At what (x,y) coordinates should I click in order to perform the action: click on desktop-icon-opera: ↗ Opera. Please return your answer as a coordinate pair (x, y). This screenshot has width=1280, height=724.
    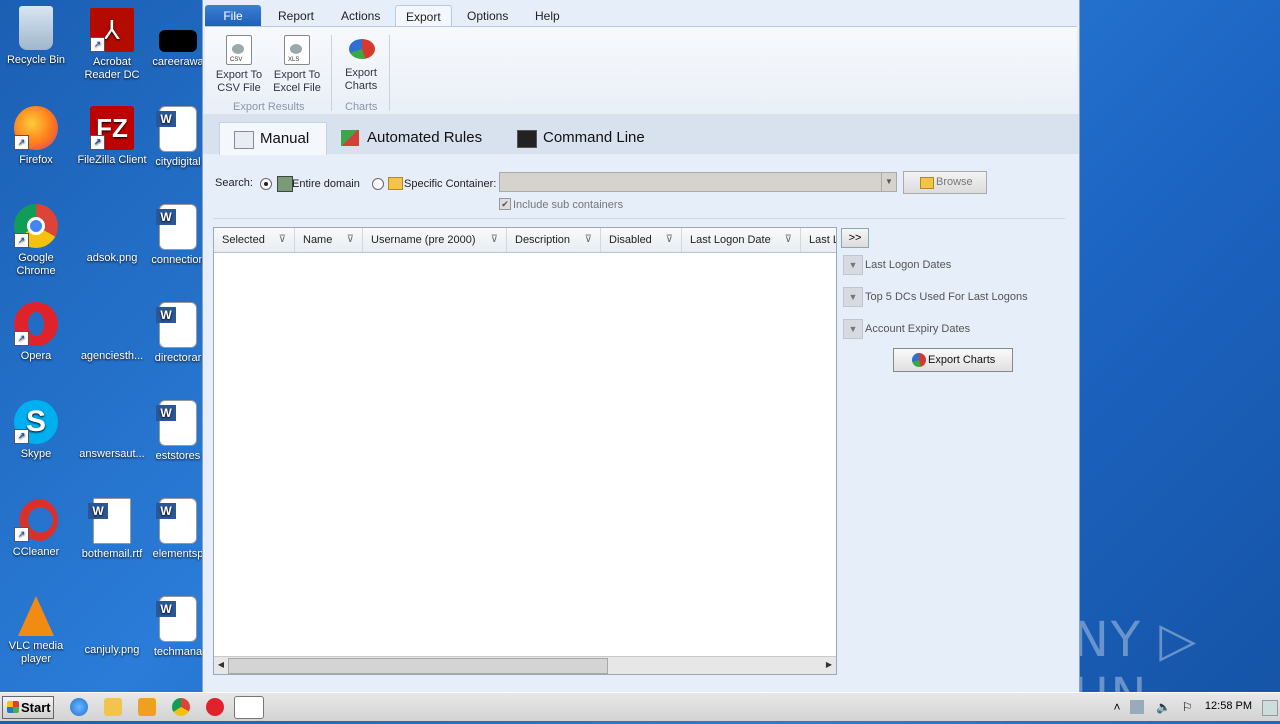
    Looking at the image, I should click on (37, 332).